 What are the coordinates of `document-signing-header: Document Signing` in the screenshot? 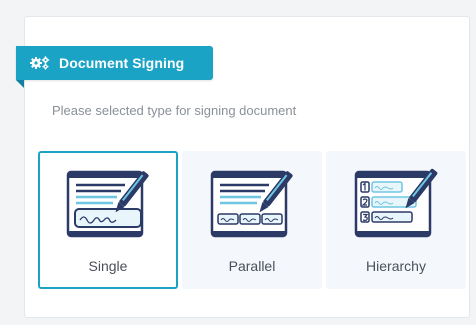 It's located at (114, 63).